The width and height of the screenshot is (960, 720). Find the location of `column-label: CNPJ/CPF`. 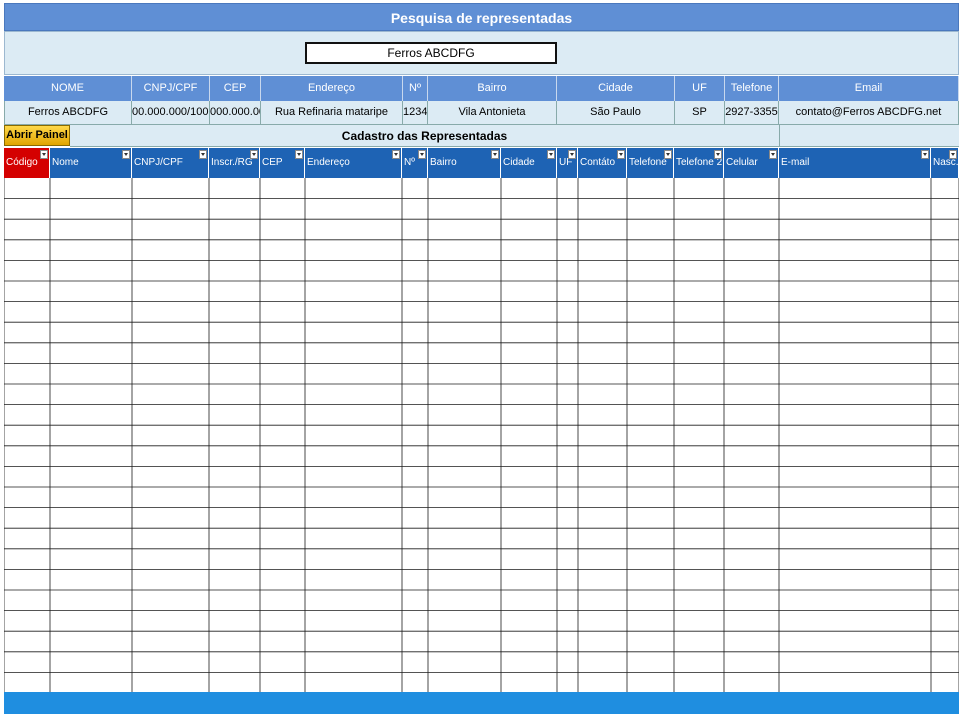

column-label: CNPJ/CPF is located at coordinates (158, 162).